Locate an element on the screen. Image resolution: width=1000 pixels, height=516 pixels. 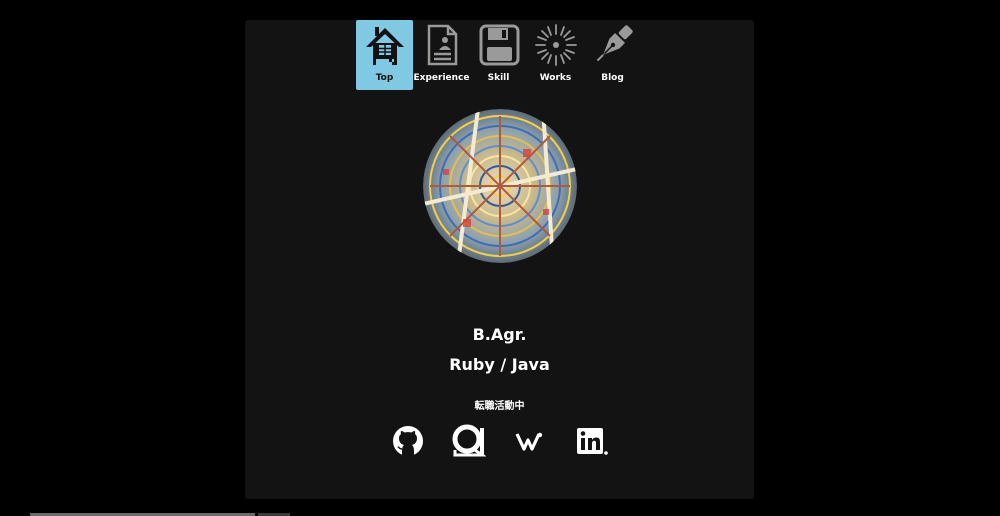
github-icon is located at coordinates (408, 443).